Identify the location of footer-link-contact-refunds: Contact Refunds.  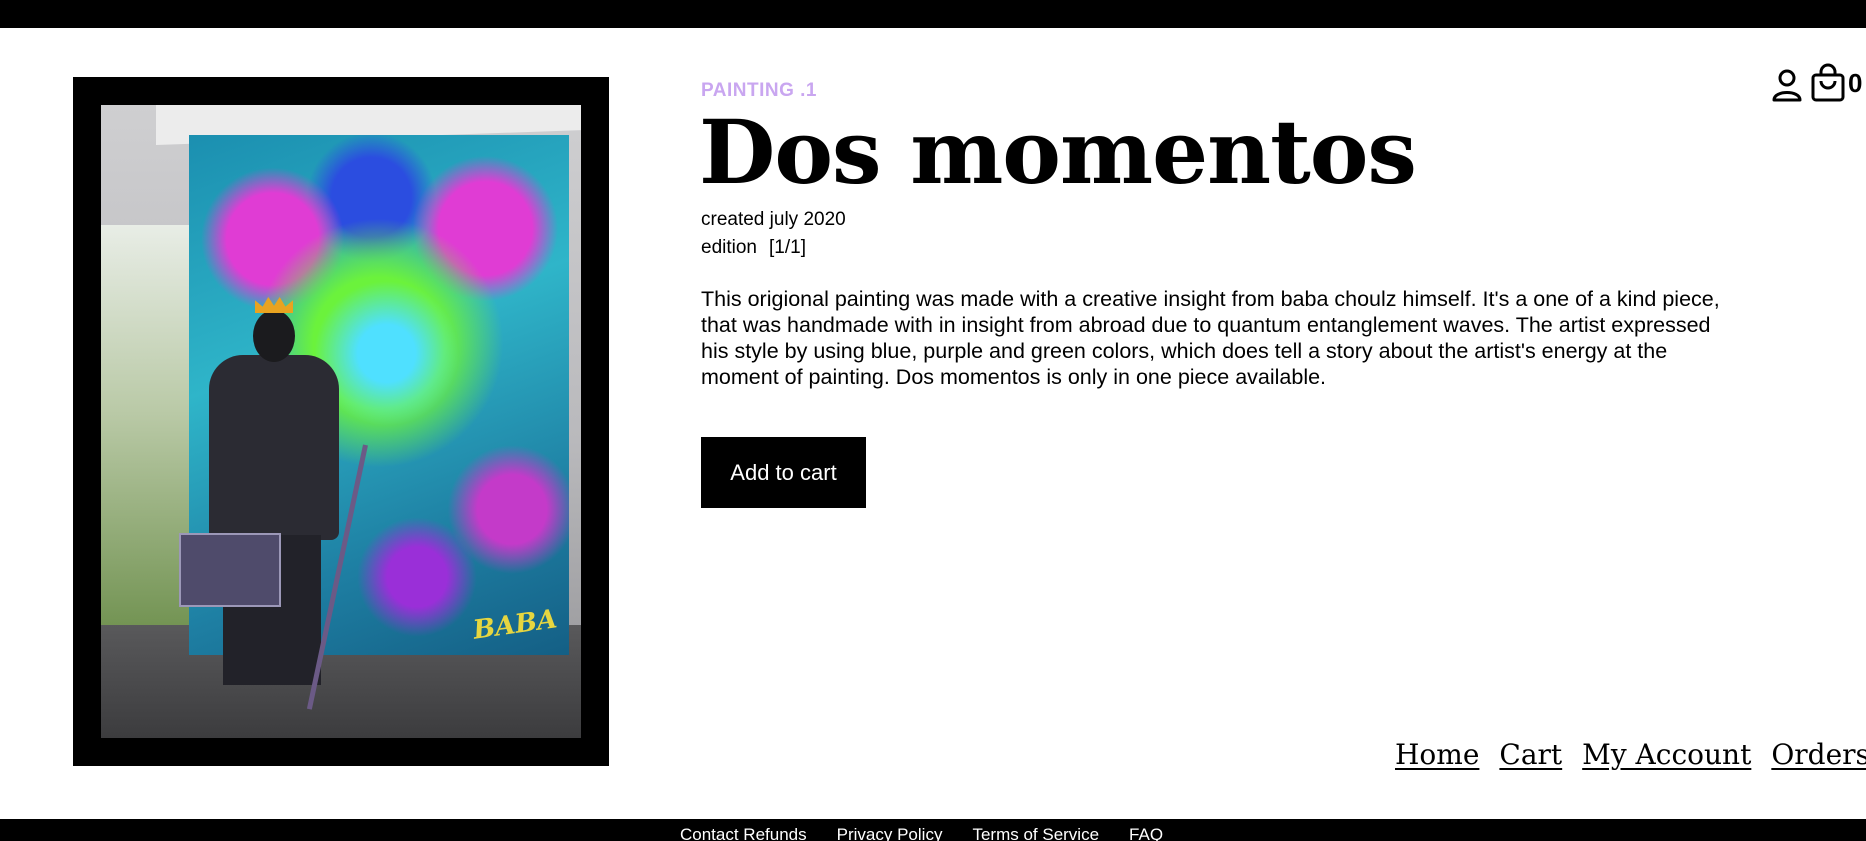
(743, 833).